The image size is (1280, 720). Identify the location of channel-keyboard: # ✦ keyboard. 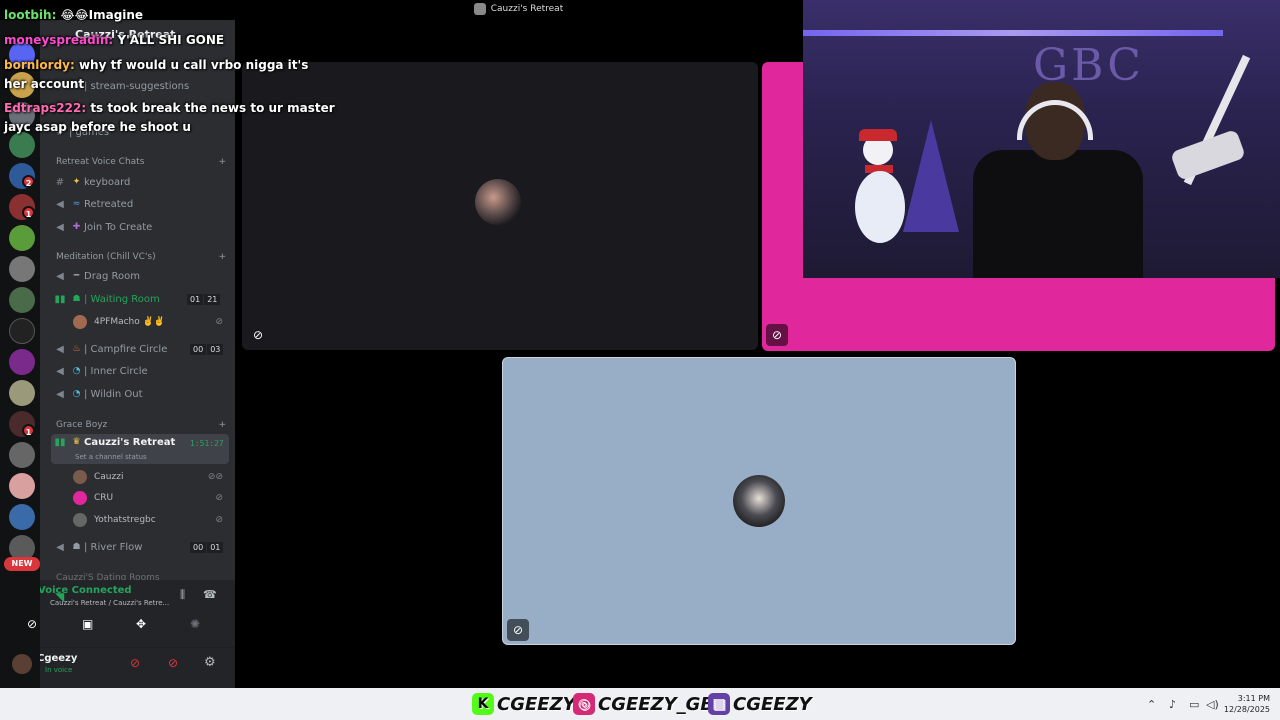
(140, 182).